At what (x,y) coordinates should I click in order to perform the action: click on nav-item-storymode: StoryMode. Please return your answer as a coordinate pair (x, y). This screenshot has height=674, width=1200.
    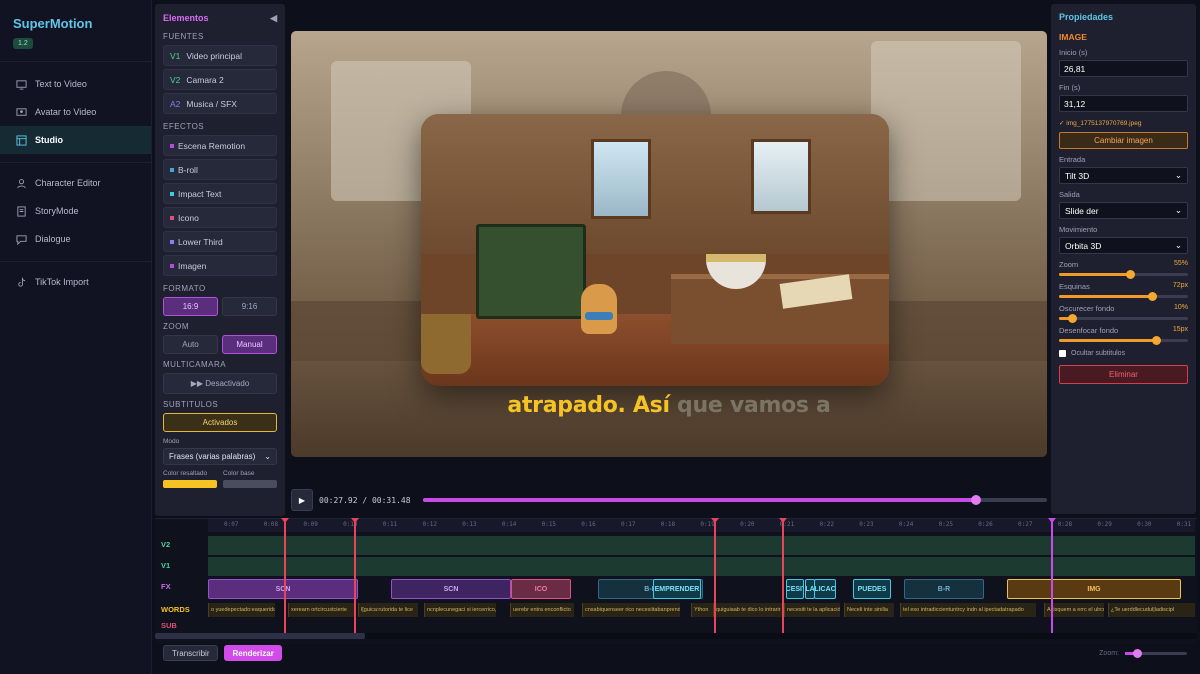
    Looking at the image, I should click on (75, 211).